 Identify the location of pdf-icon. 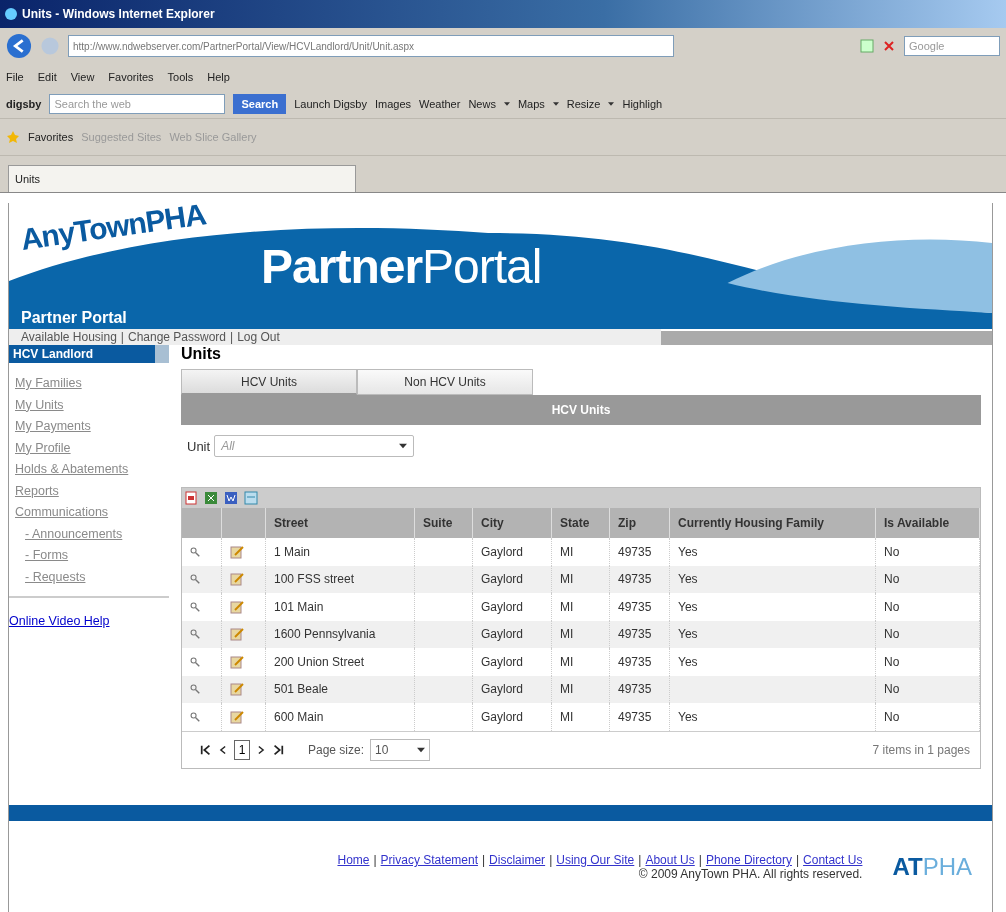
(191, 498).